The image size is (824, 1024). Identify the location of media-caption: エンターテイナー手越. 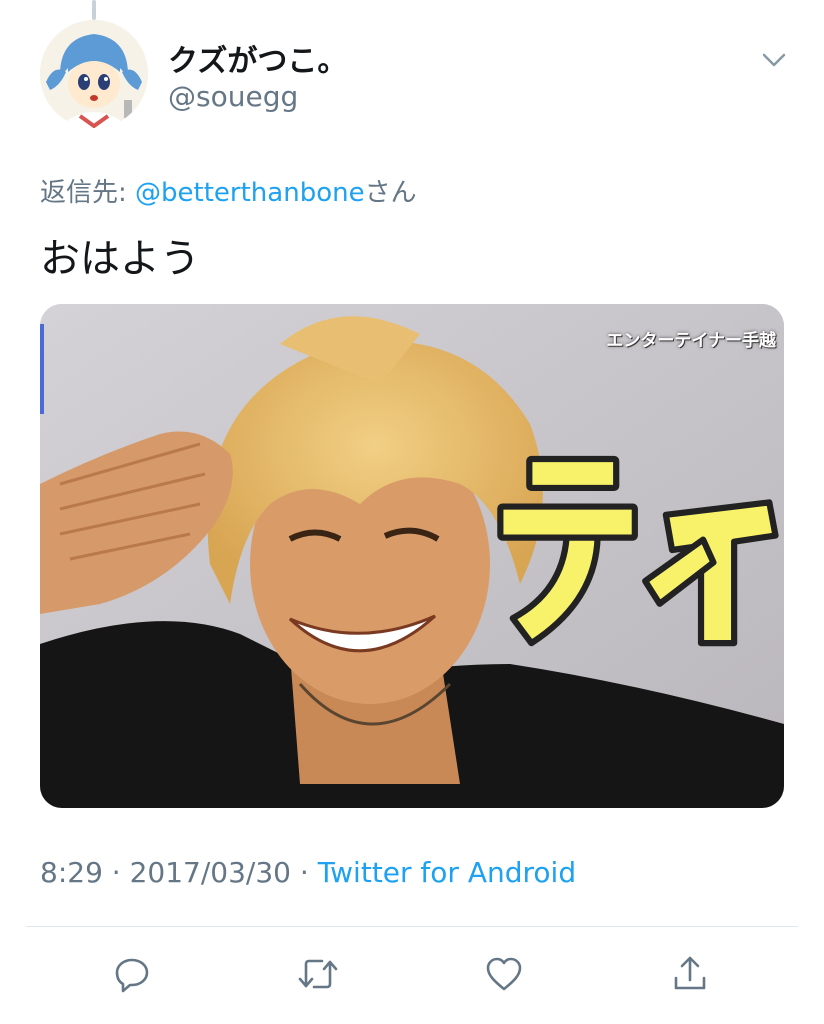
(691, 341).